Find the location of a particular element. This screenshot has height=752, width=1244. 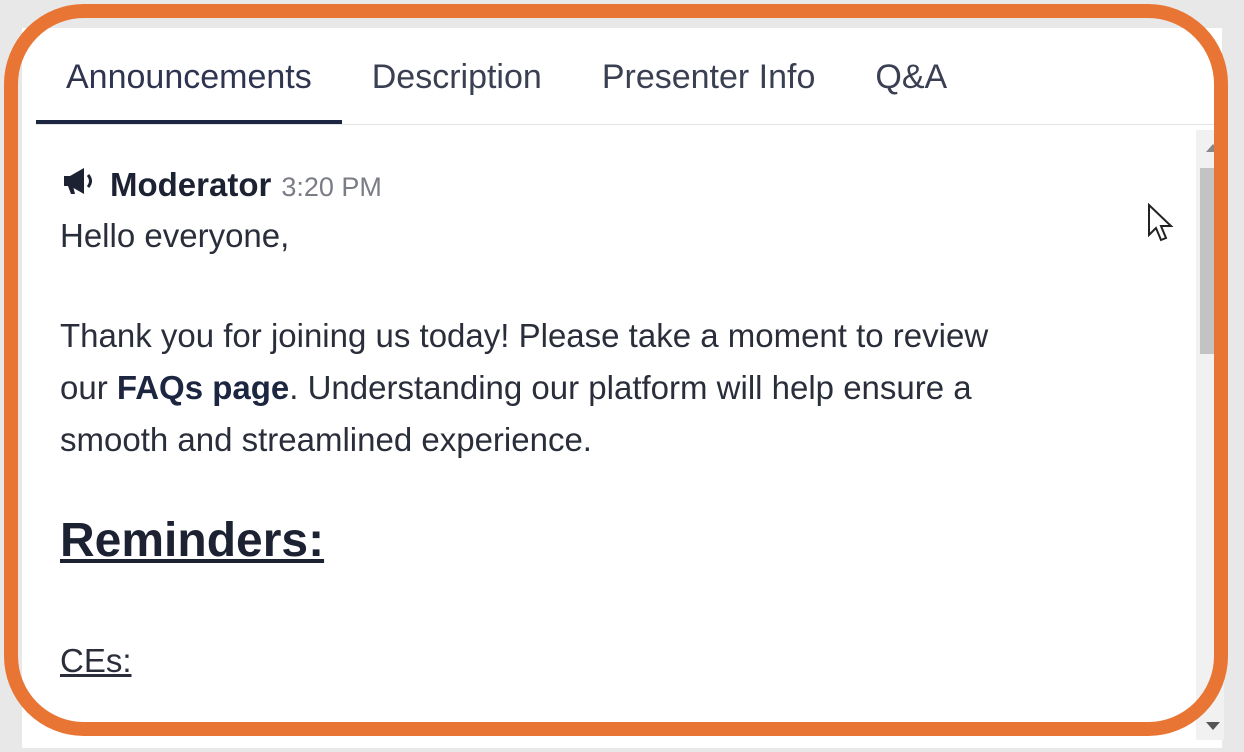

scrollbar-thumb is located at coordinates (1211, 261).